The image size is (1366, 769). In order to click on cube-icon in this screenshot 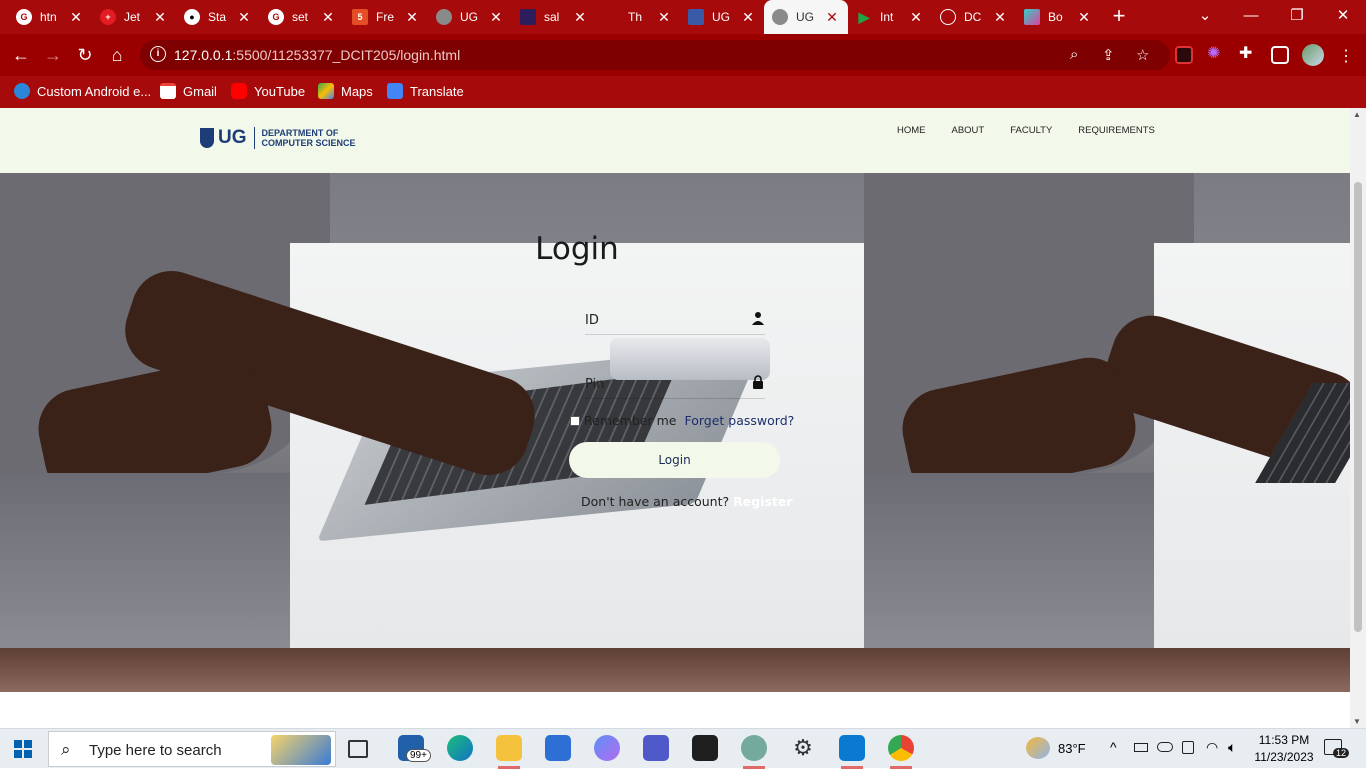, I will do `click(1032, 17)`.